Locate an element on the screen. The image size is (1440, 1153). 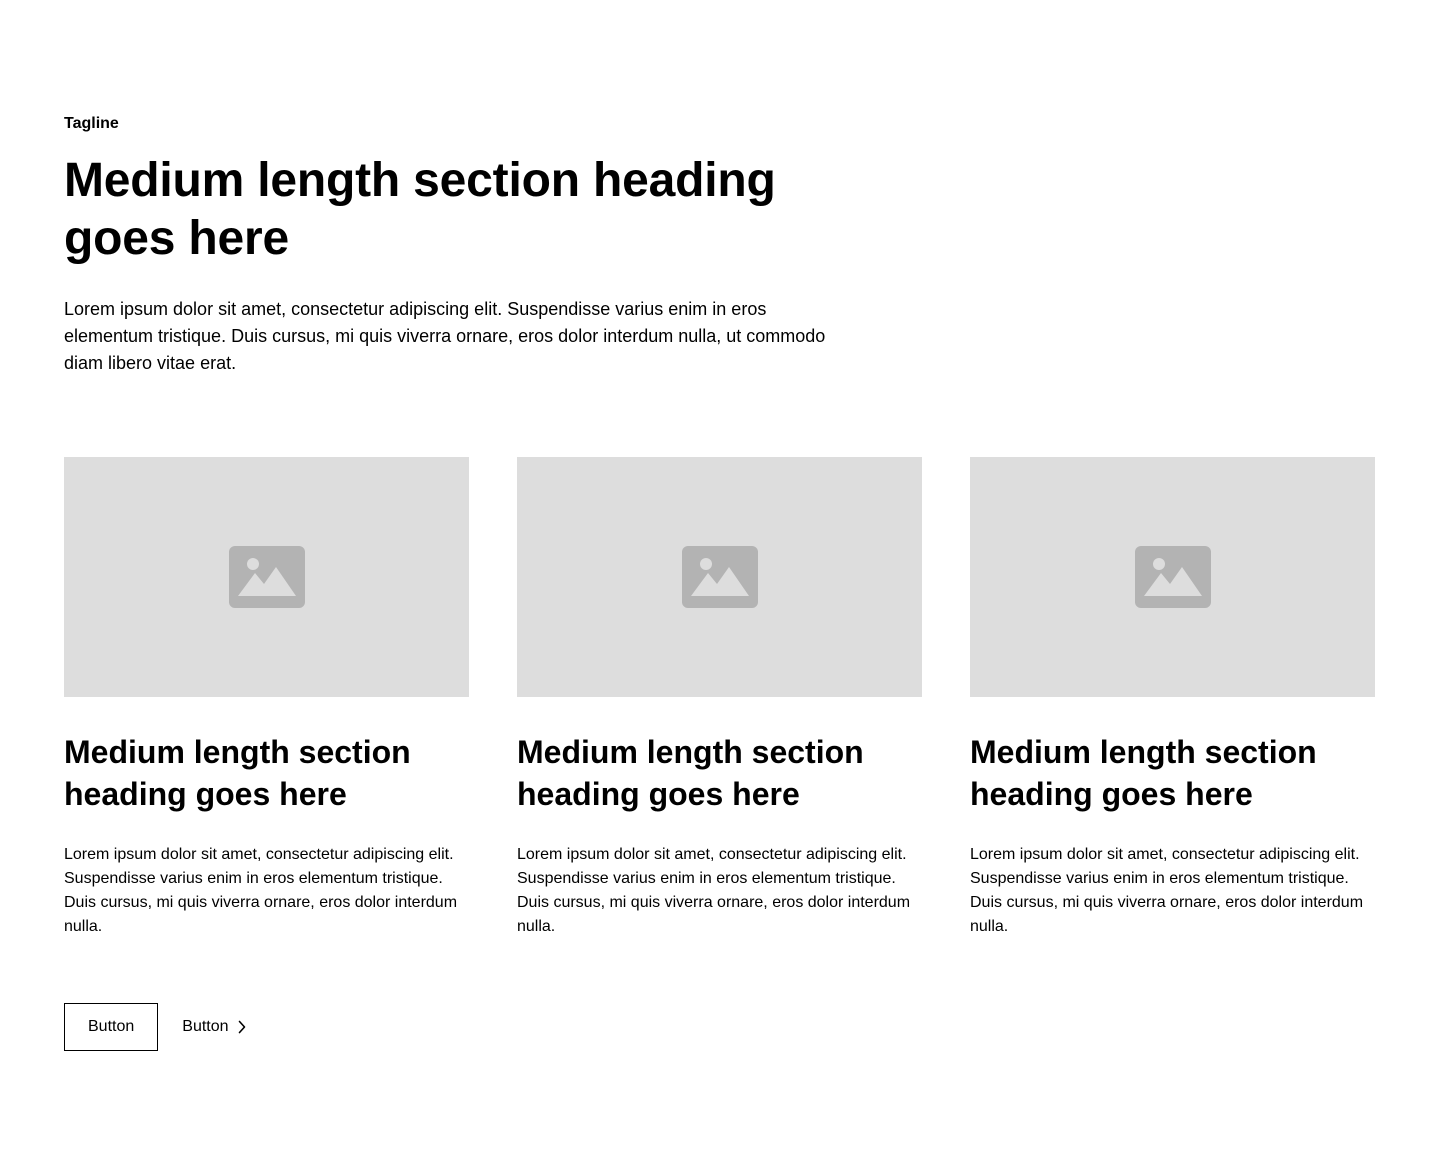
primary-button: Button is located at coordinates (111, 1027).